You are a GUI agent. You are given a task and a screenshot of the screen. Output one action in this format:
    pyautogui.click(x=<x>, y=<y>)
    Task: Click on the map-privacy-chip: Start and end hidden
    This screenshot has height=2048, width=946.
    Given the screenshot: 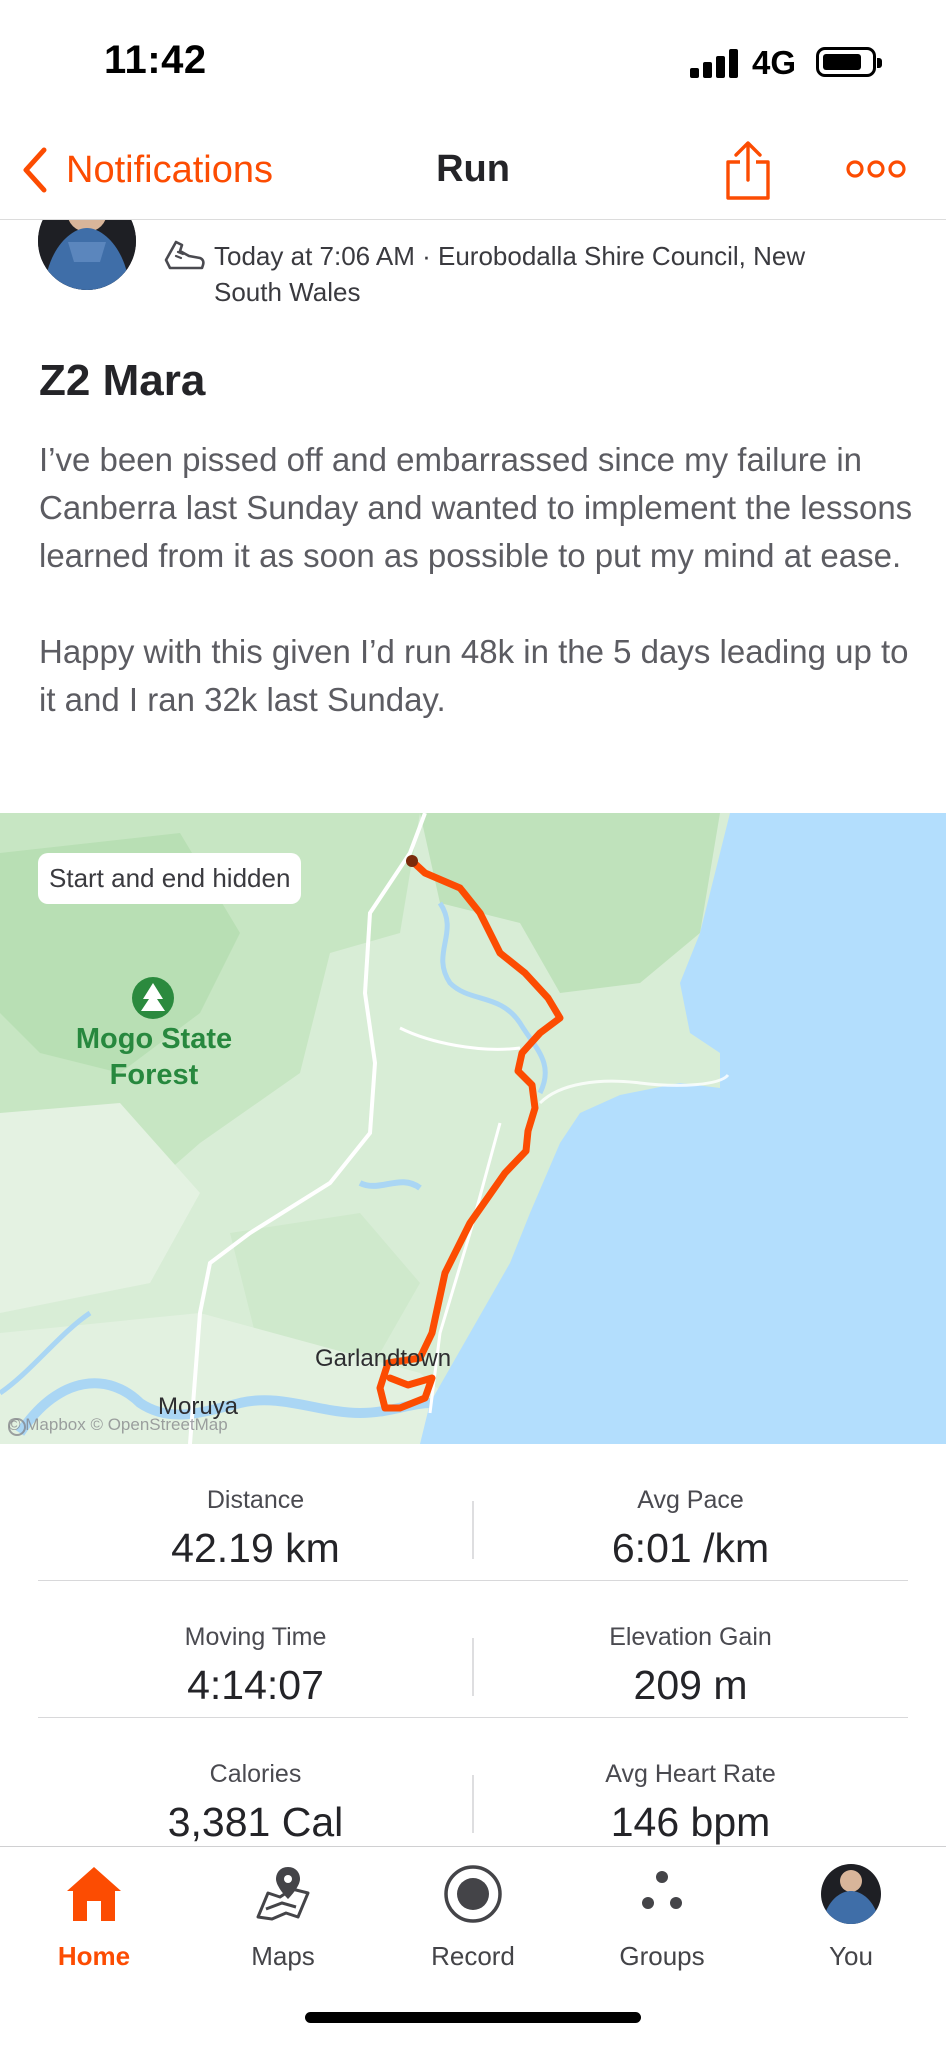 What is the action you would take?
    pyautogui.click(x=170, y=878)
    